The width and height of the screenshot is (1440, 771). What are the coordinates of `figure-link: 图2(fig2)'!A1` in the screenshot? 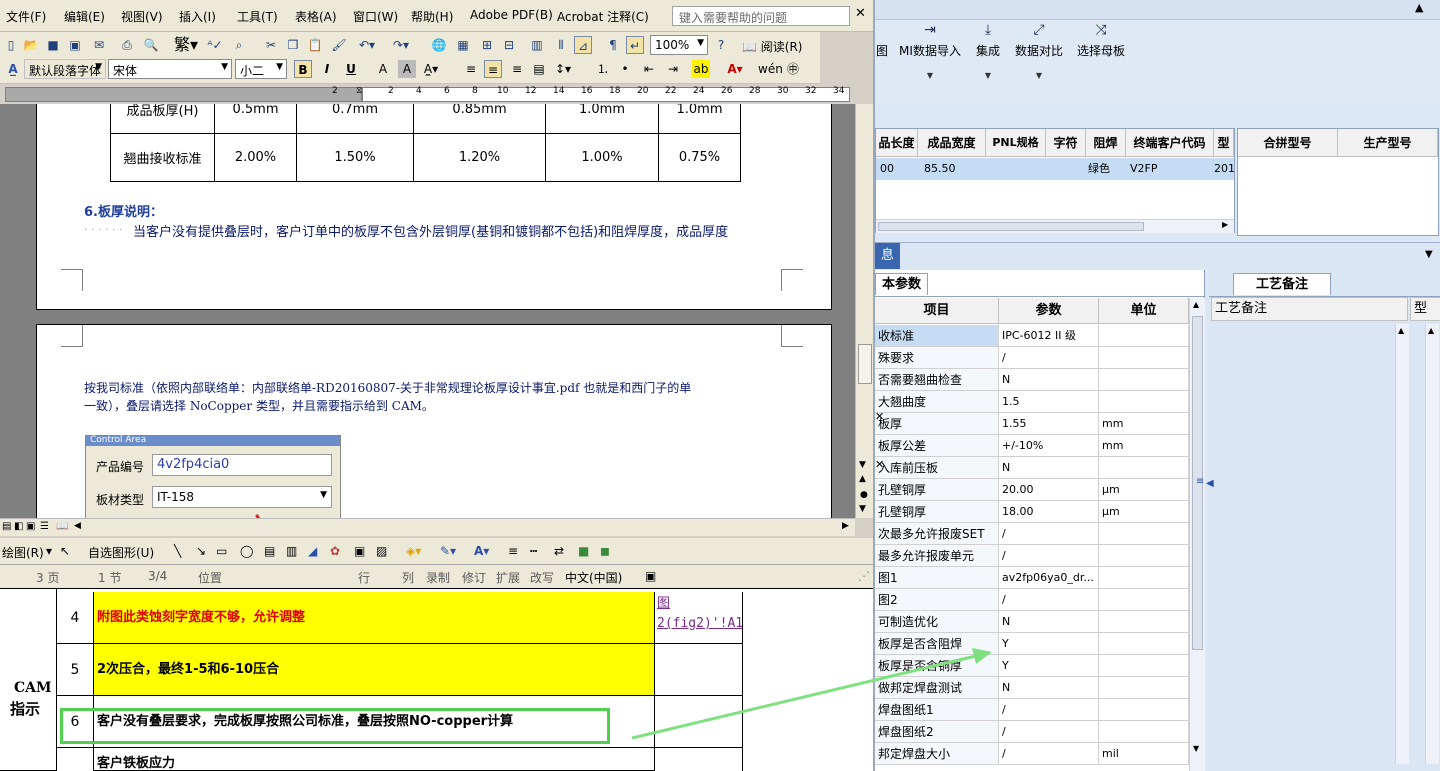 It's located at (699, 618).